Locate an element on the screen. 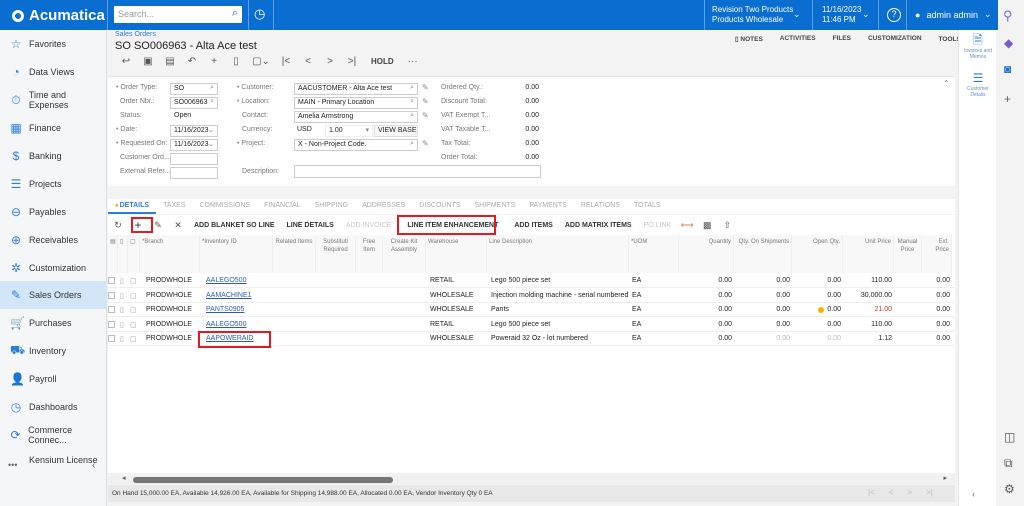 The height and width of the screenshot is (506, 1024). tab-details: DETAILS is located at coordinates (132, 206).